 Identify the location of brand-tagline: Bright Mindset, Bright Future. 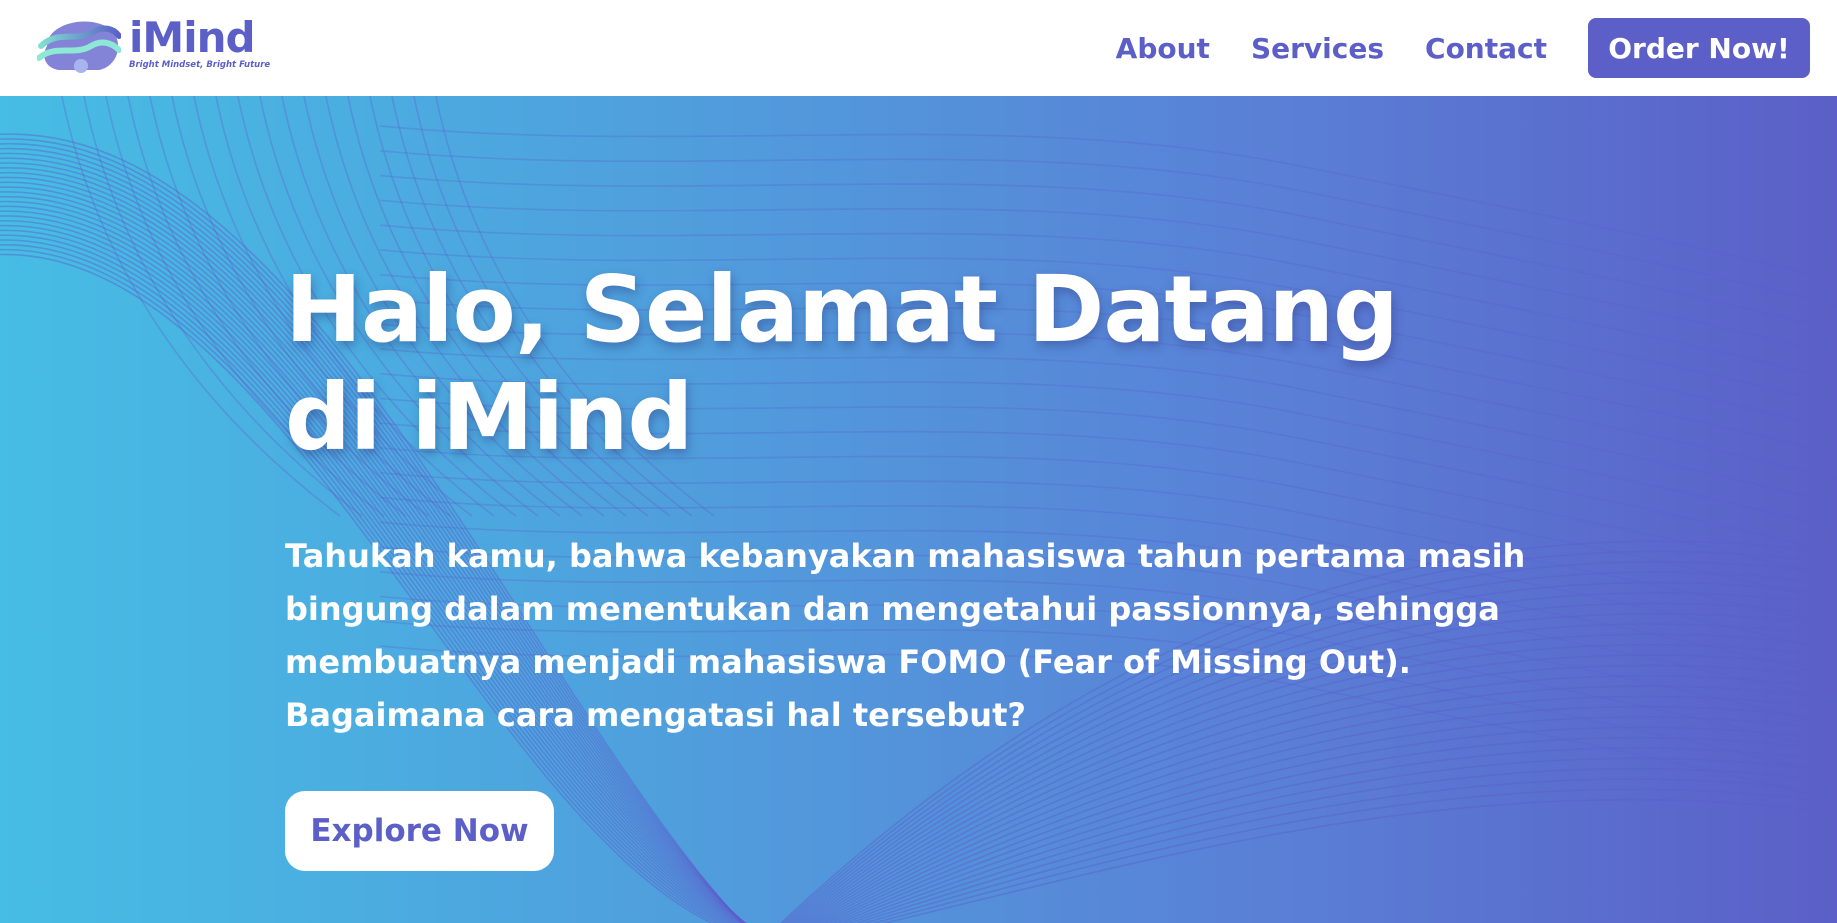
(200, 65).